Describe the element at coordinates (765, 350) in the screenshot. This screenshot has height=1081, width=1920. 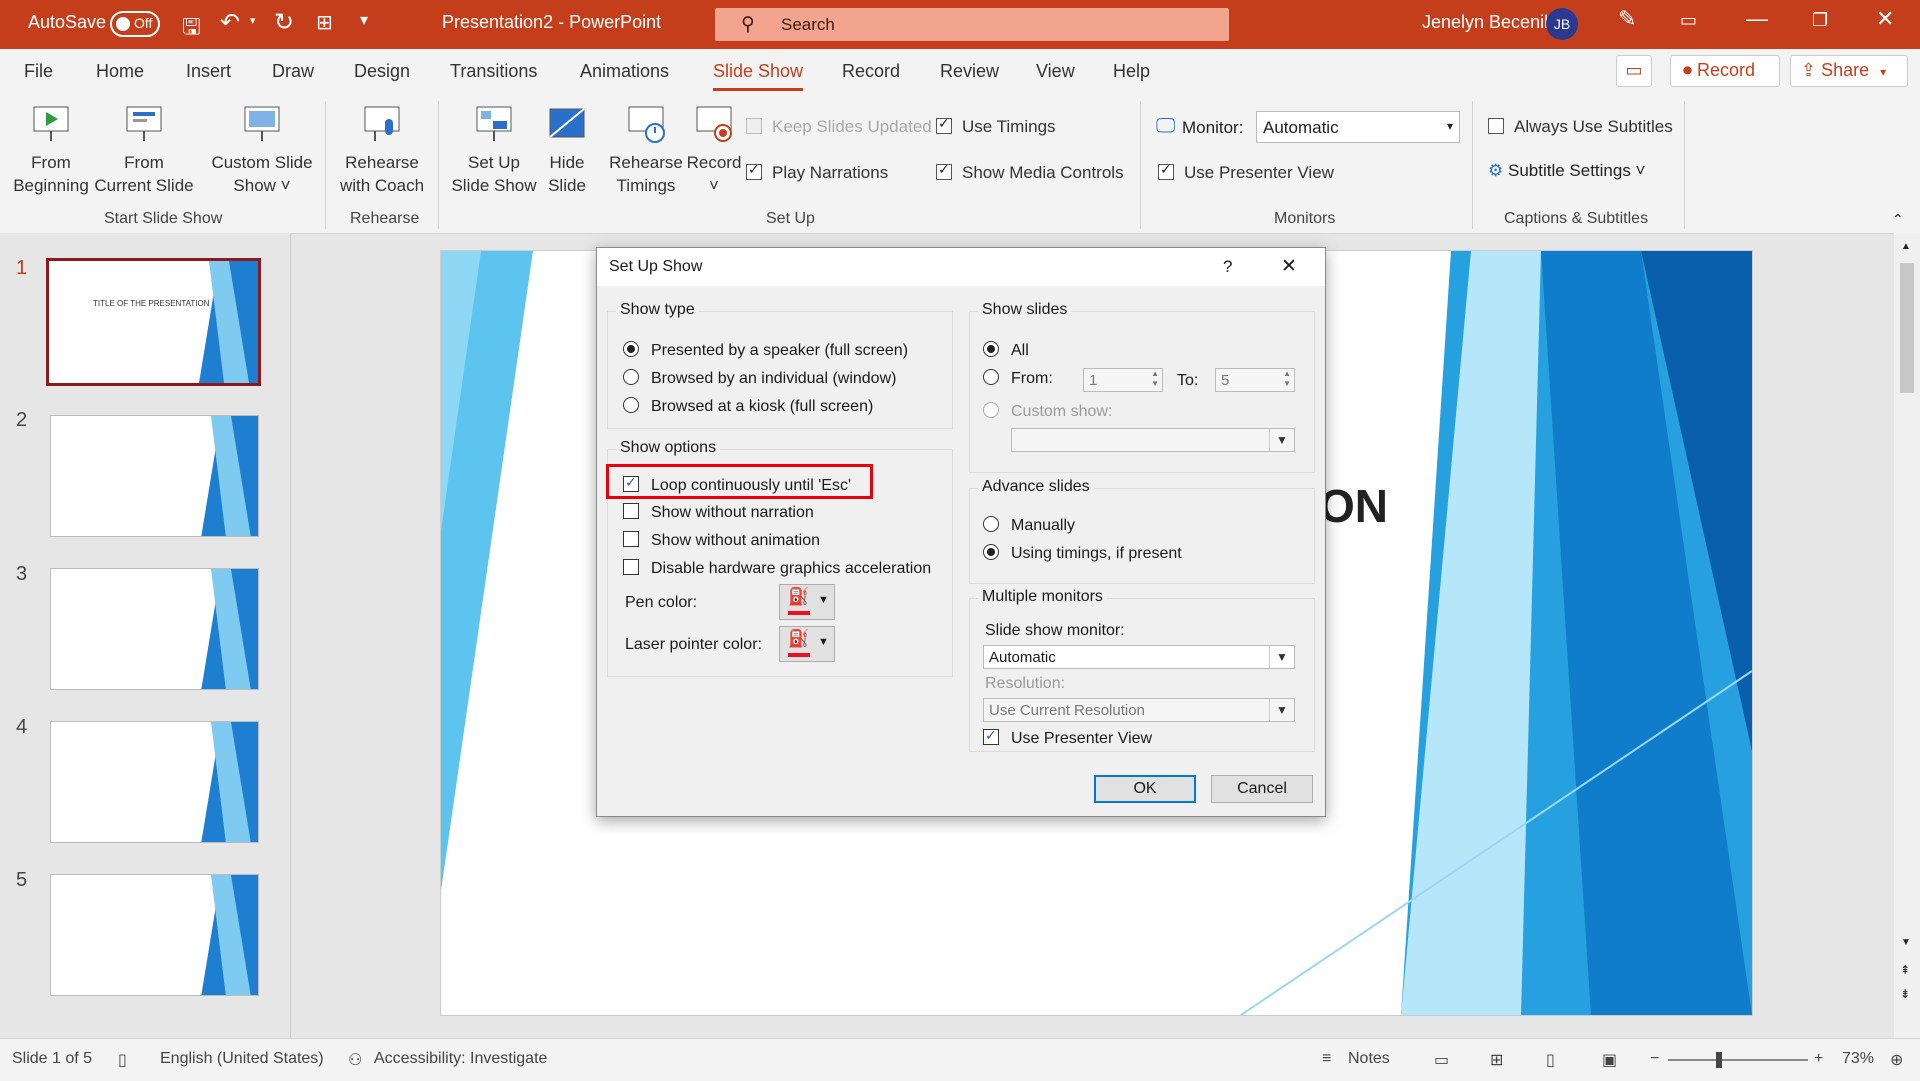
I see `radio-presented-by-speaker: Presented by a speaker (full screen)` at that location.